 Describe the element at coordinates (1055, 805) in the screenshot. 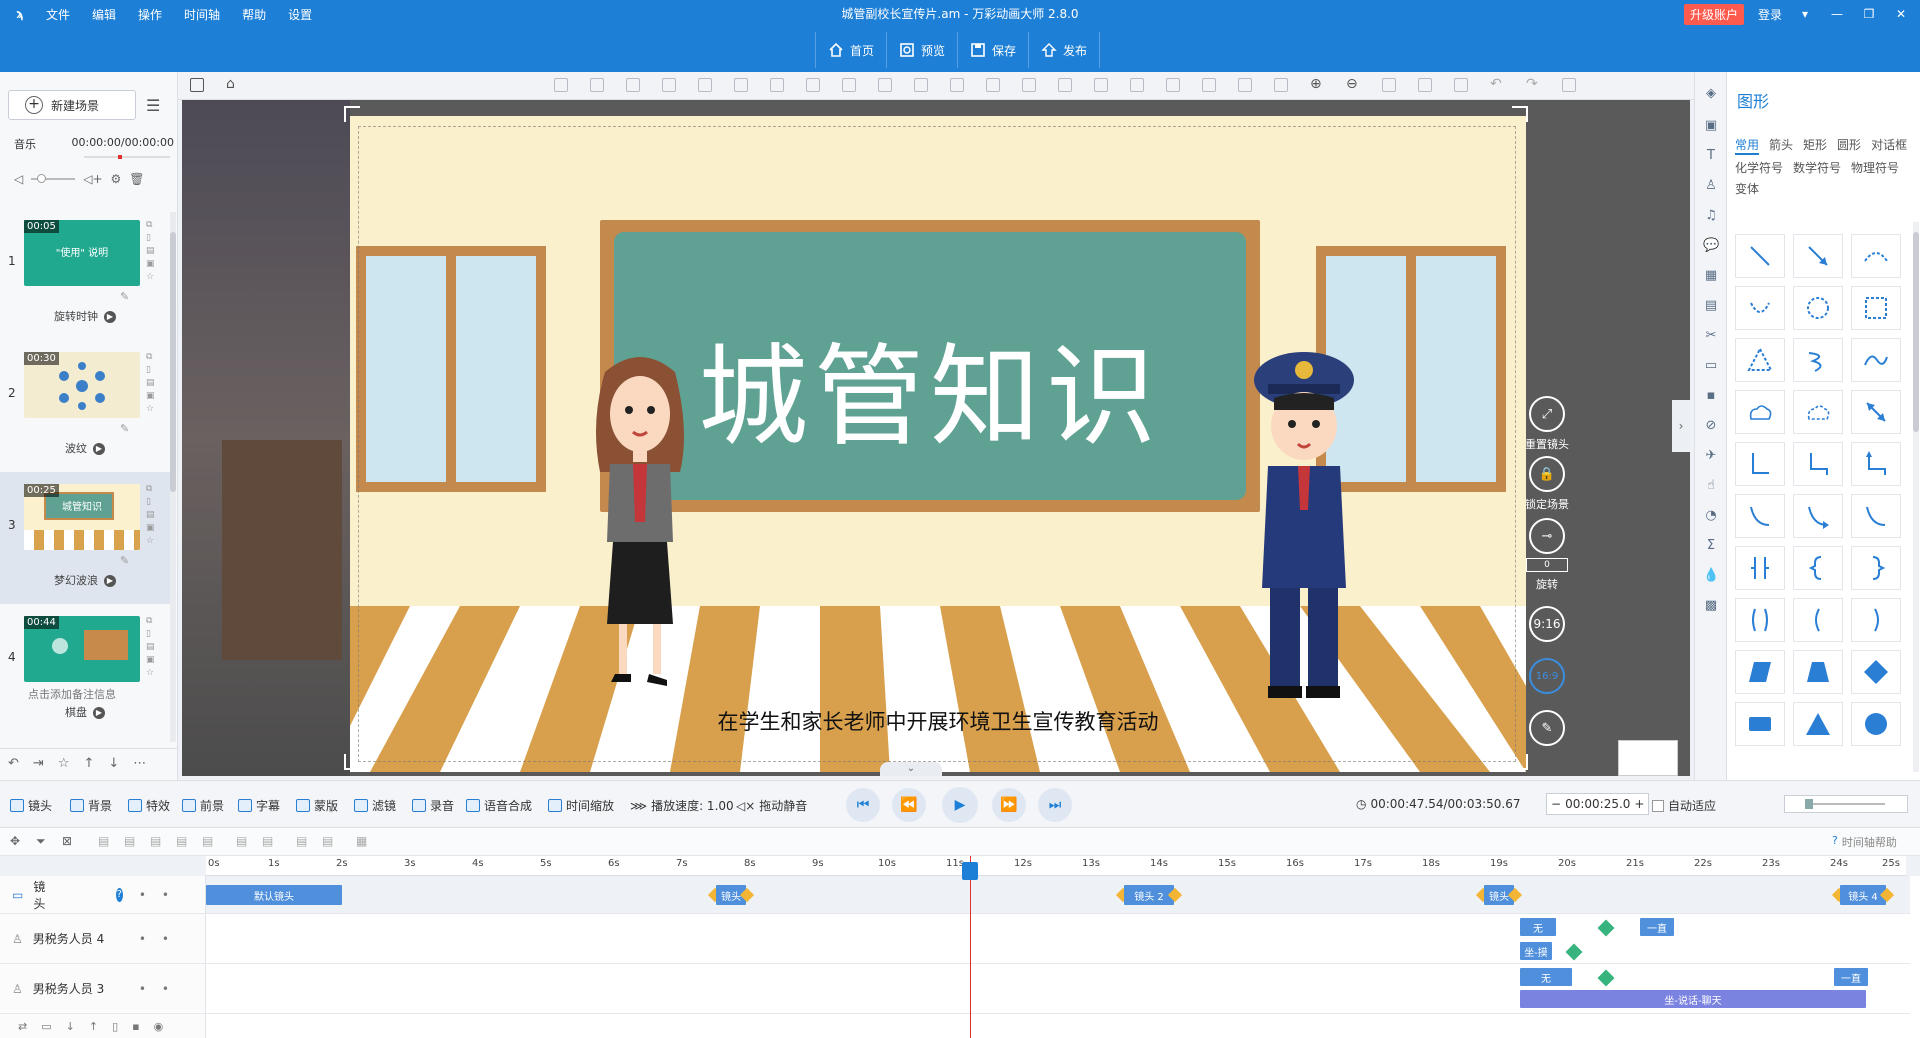

I see `next-scene-button: ⏭` at that location.